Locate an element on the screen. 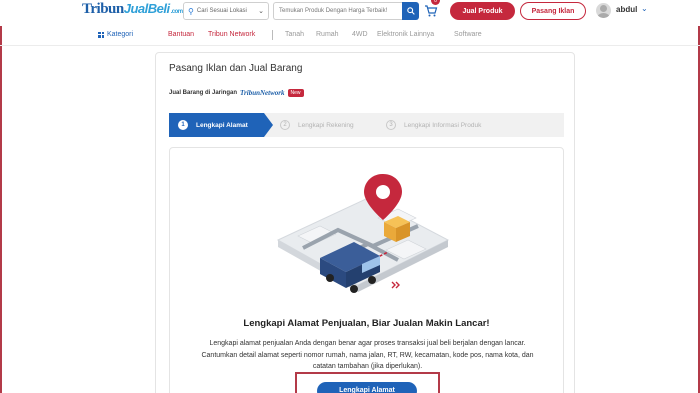 This screenshot has width=700, height=393. search-button is located at coordinates (410, 11).